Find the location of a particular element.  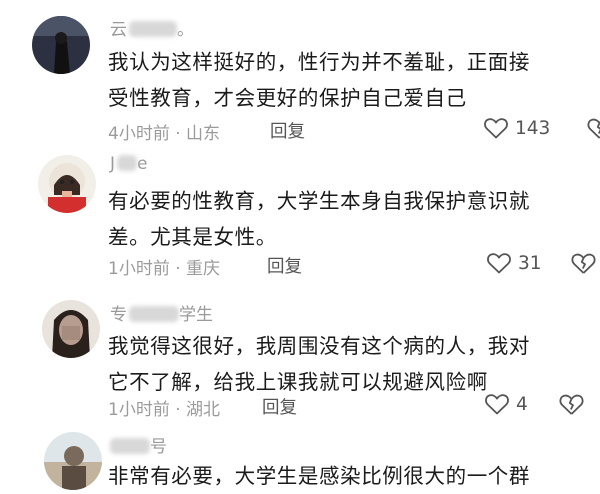

like-button: 31 is located at coordinates (514, 263).